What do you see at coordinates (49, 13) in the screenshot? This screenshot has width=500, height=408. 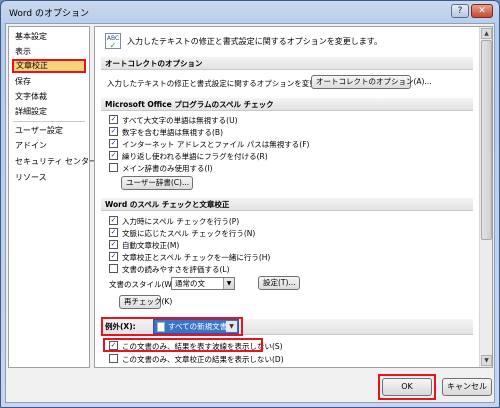 I see `window-title: Word のオプション` at bounding box center [49, 13].